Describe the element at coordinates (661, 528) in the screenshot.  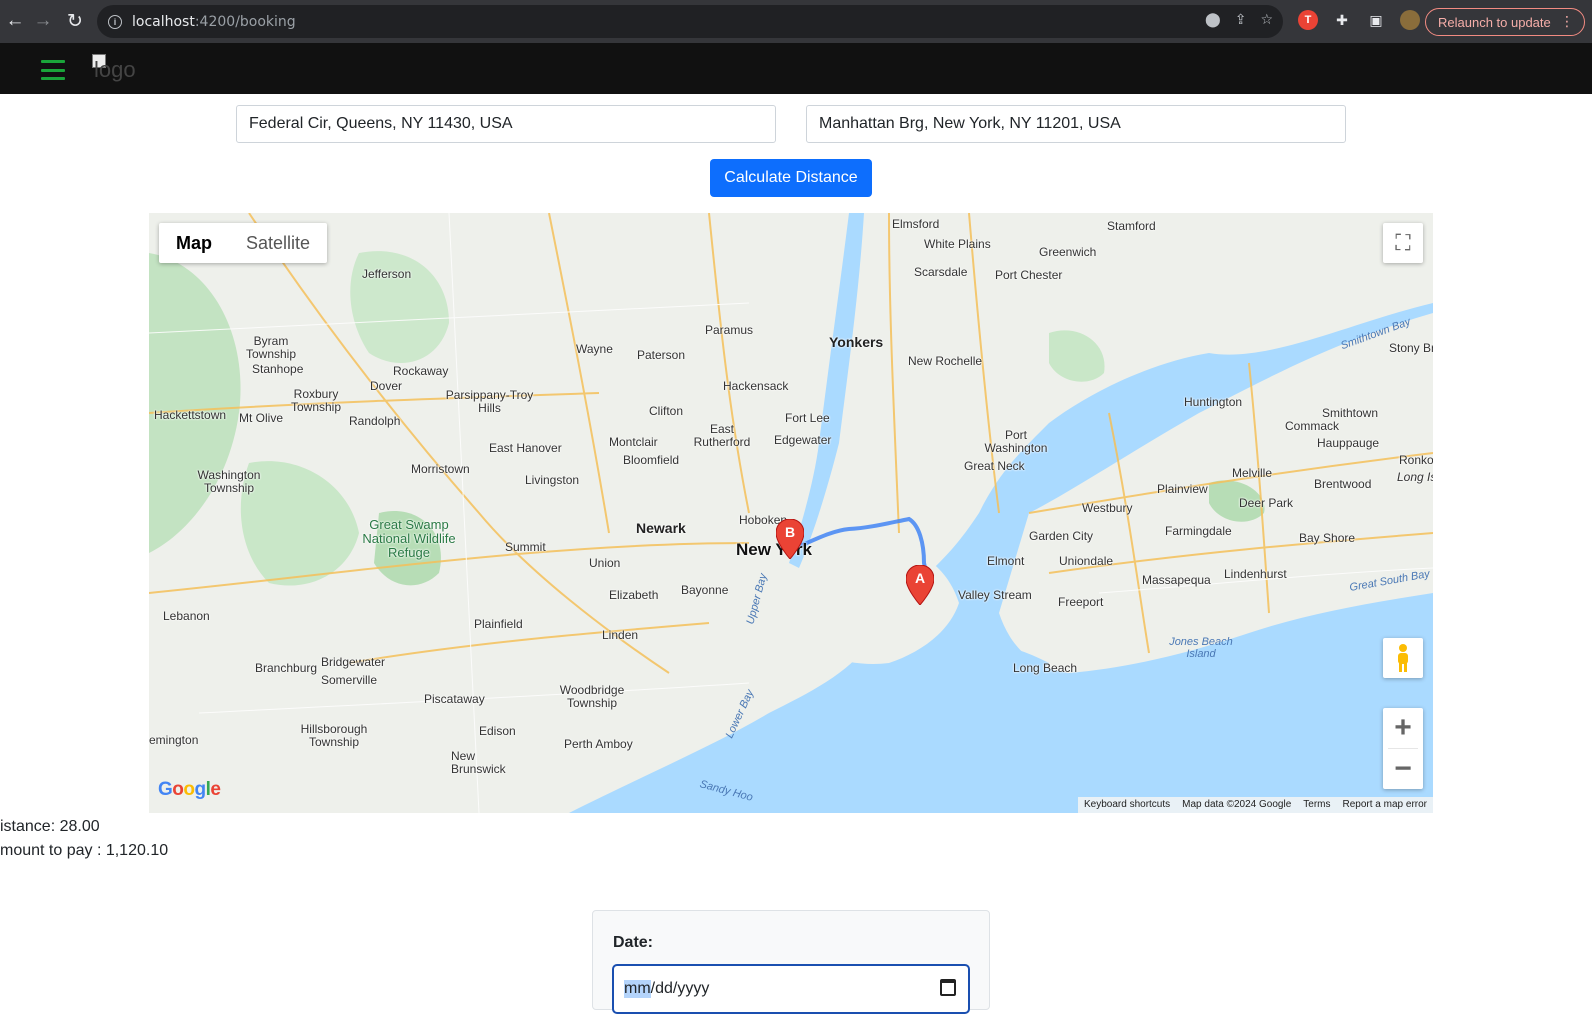
I see `map-label-newark: Newark` at that location.